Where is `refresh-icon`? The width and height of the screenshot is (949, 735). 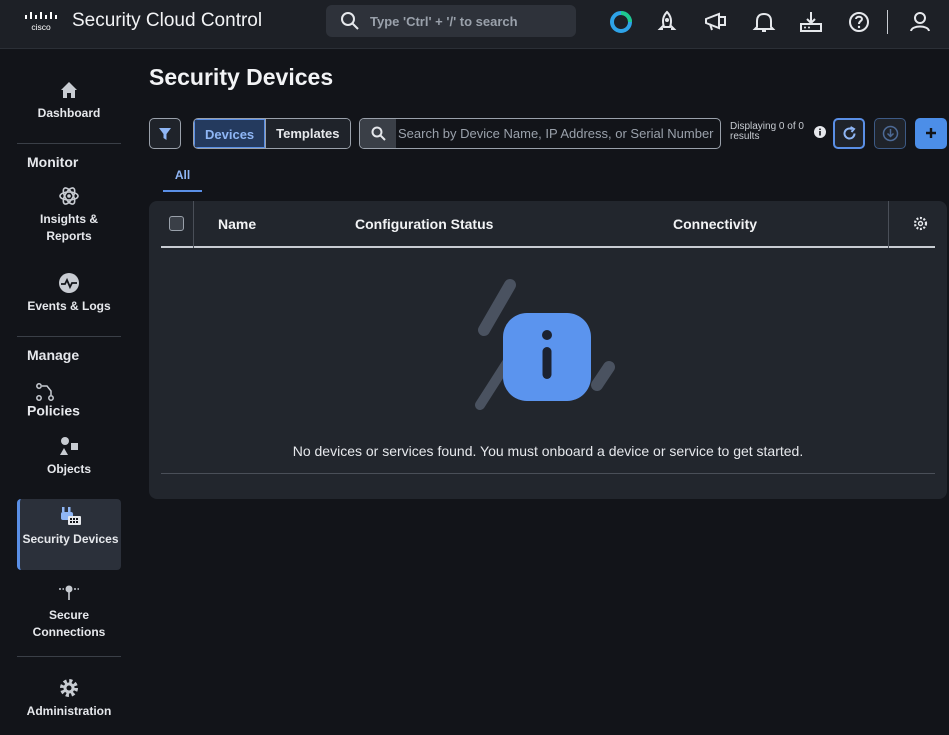 refresh-icon is located at coordinates (849, 133).